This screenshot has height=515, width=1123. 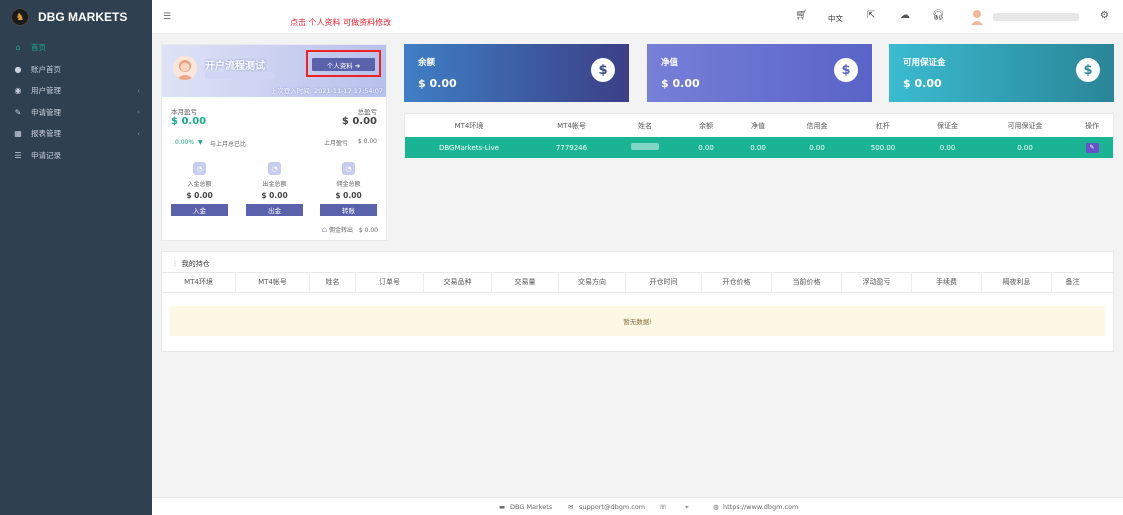 What do you see at coordinates (341, 22) in the screenshot?
I see `profile-edit-hint: 点击 个人资料 可做资料修改` at bounding box center [341, 22].